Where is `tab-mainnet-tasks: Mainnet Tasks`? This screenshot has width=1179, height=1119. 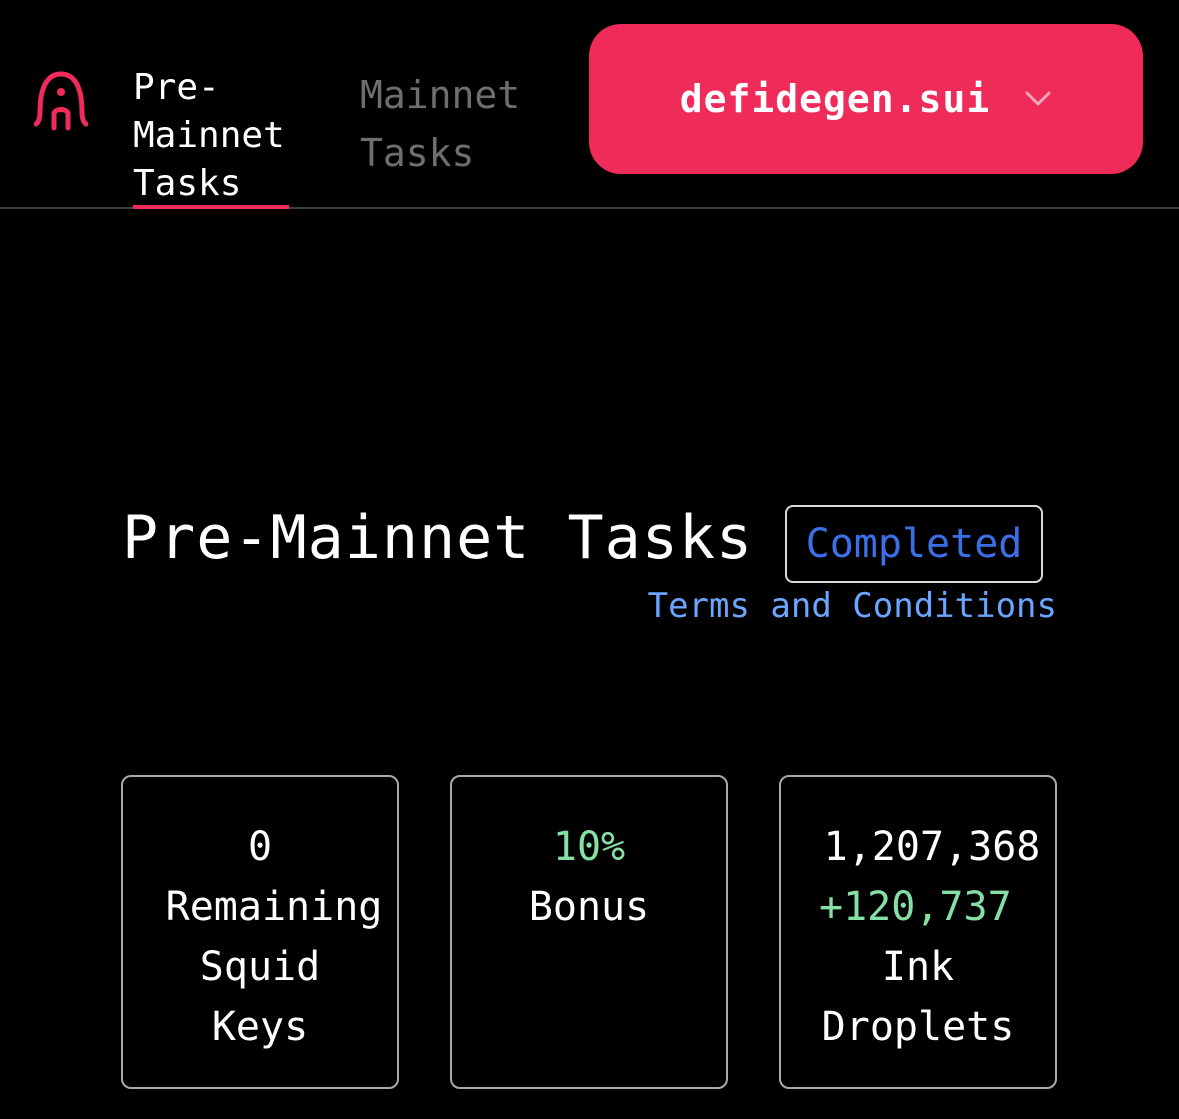
tab-mainnet-tasks: Mainnet Tasks is located at coordinates (455, 124).